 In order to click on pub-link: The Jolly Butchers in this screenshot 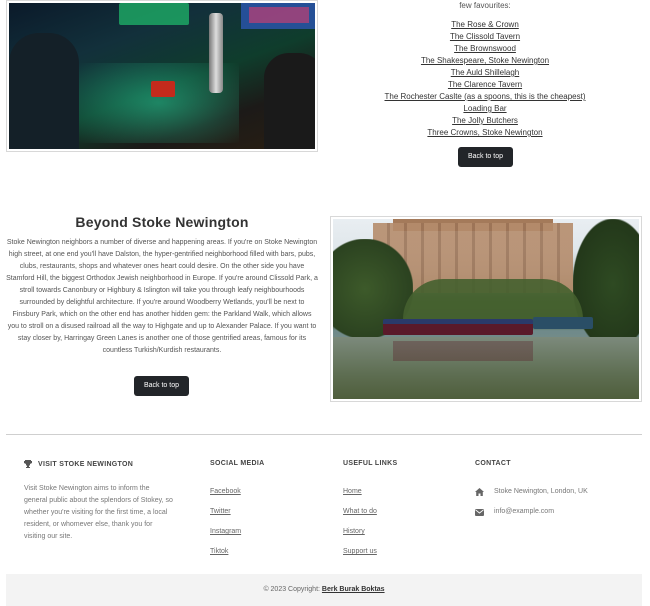, I will do `click(485, 120)`.